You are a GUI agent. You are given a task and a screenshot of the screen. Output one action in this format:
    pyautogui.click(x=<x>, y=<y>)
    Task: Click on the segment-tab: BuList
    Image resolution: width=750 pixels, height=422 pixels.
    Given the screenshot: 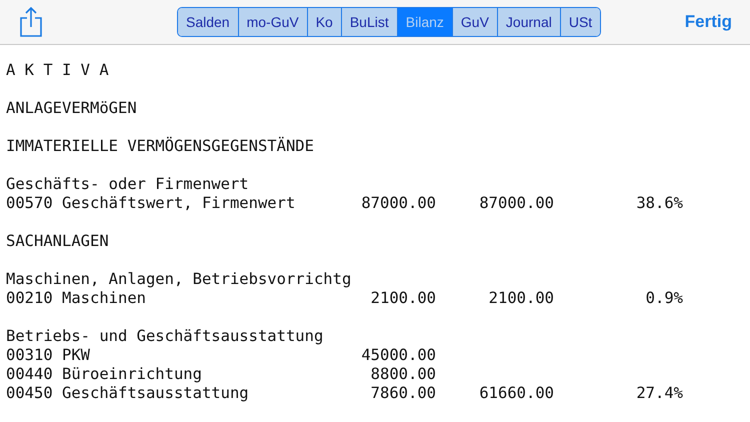 What is the action you would take?
    pyautogui.click(x=368, y=22)
    